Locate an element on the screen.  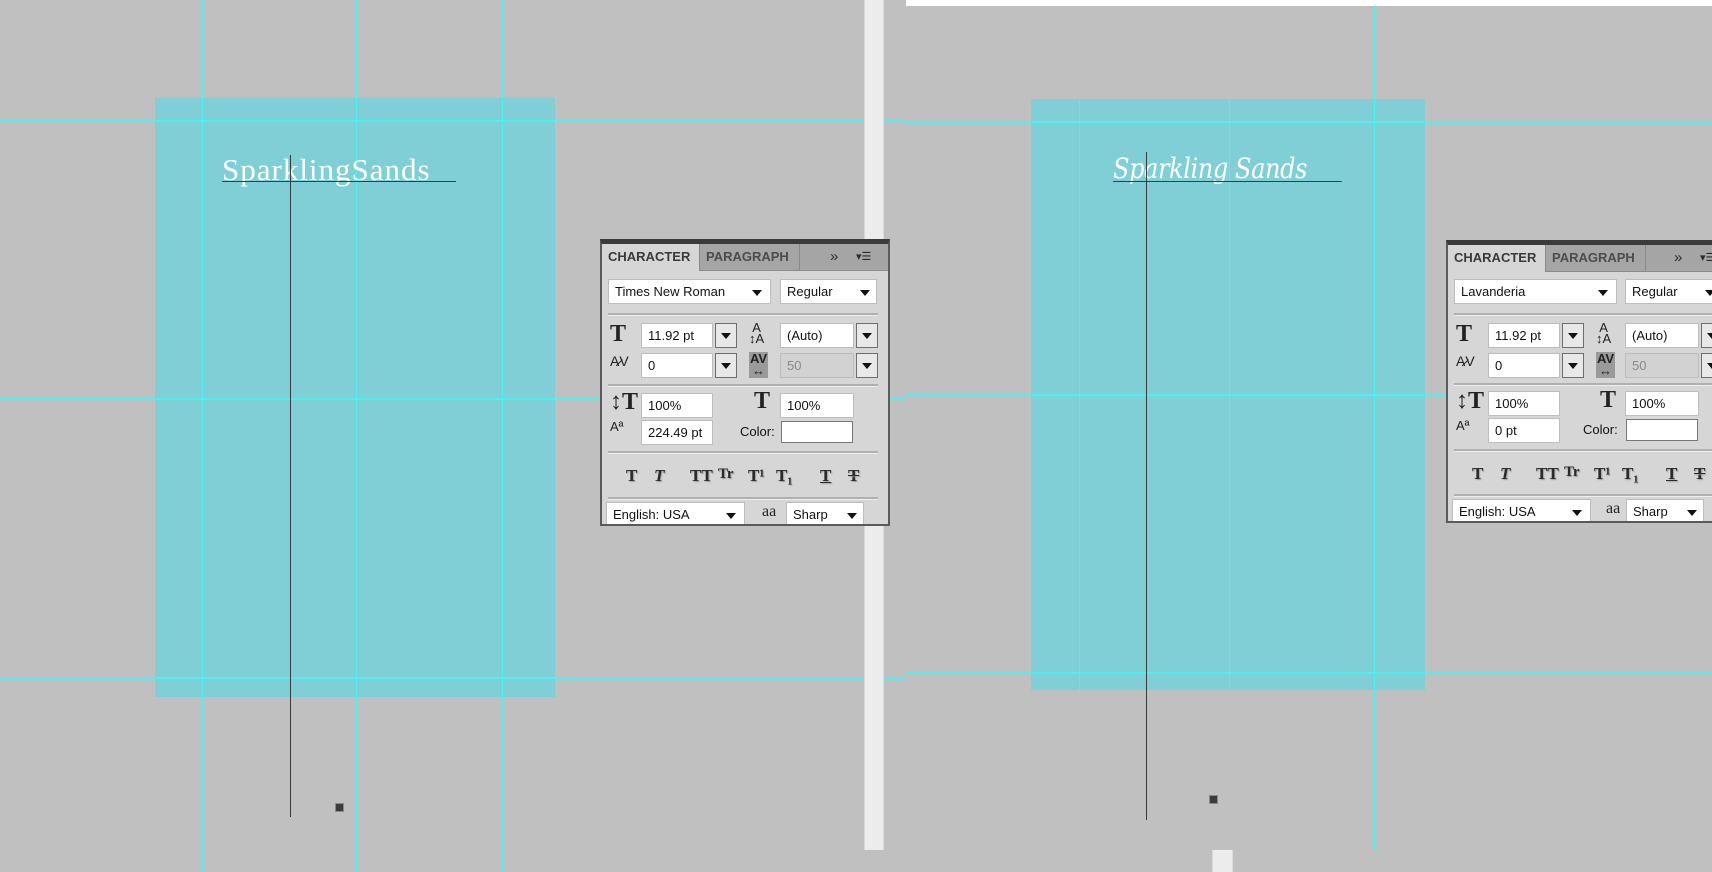
right-tab-paragraph: PARAGRAPH is located at coordinates (1596, 258).